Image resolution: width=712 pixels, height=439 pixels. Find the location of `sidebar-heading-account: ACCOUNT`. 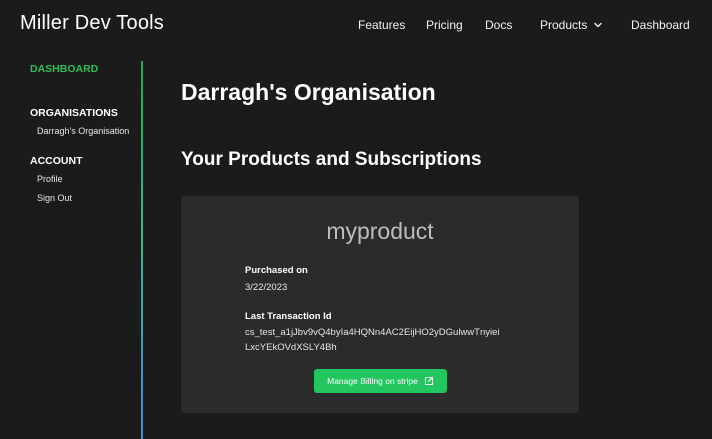

sidebar-heading-account: ACCOUNT is located at coordinates (56, 161).